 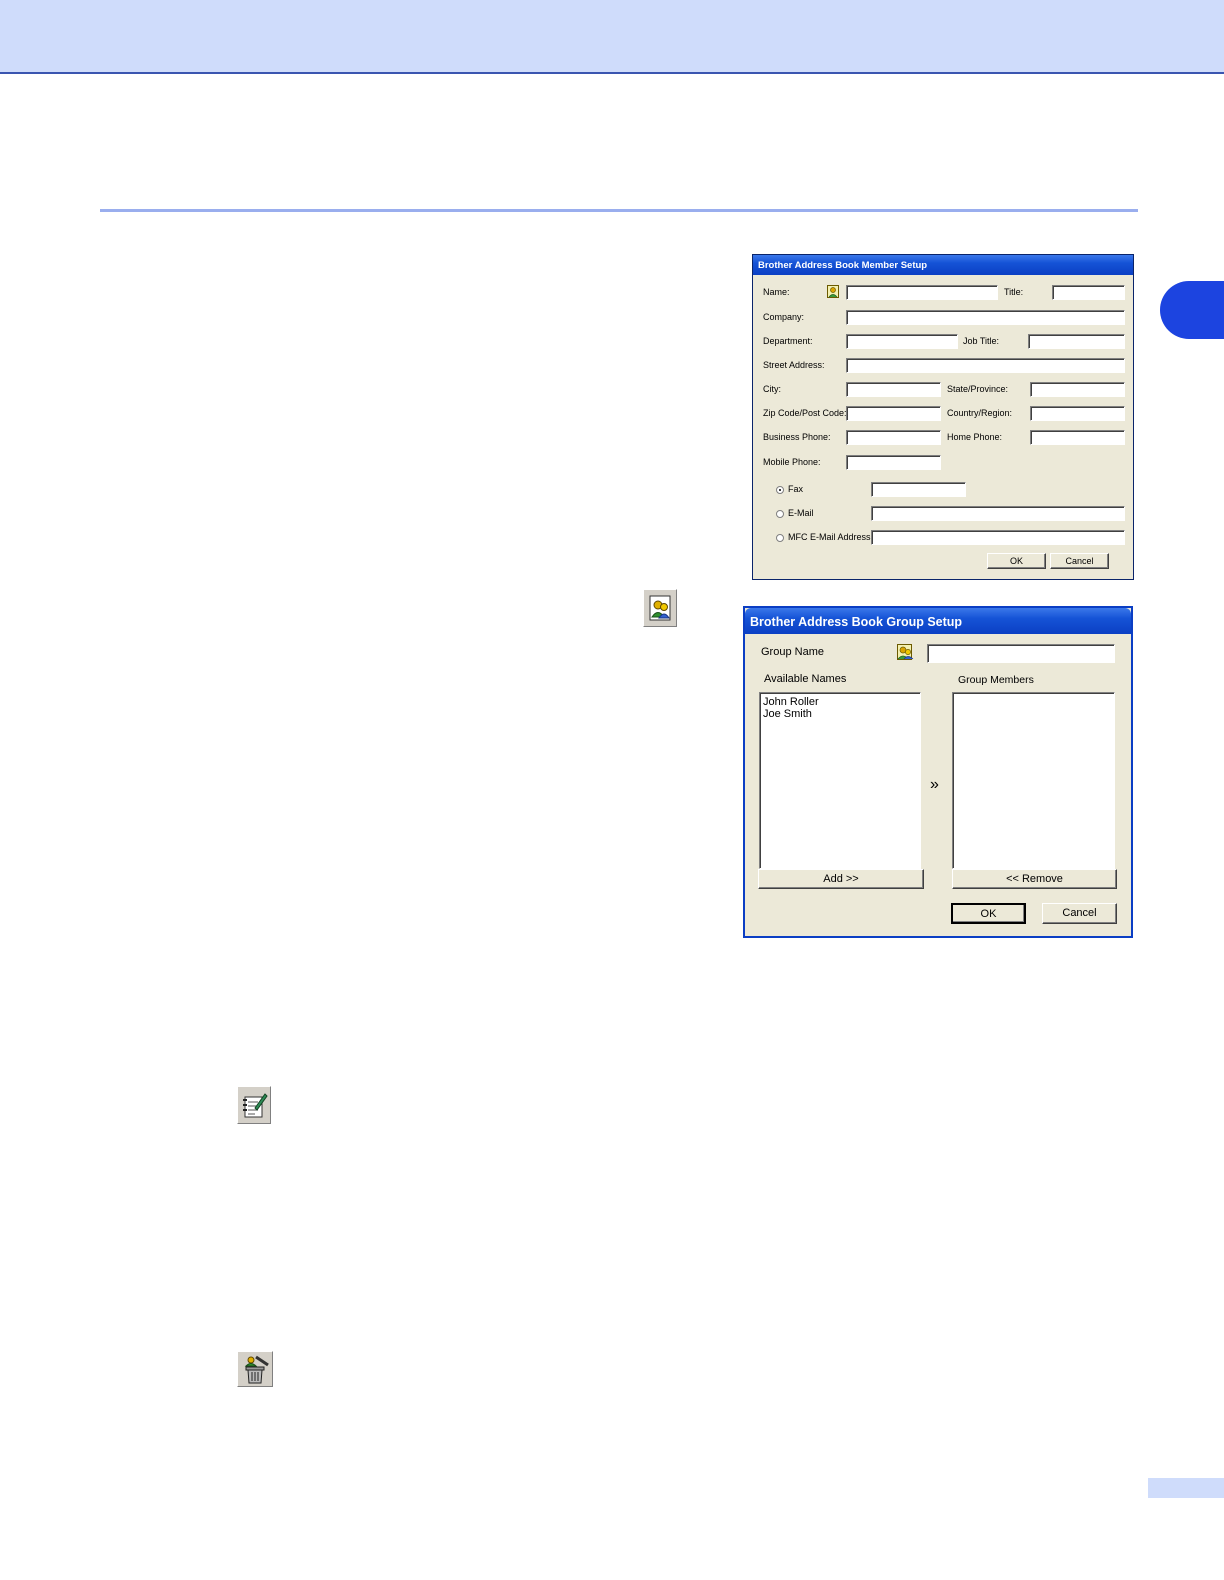 What do you see at coordinates (619, 210) in the screenshot?
I see `section-divider` at bounding box center [619, 210].